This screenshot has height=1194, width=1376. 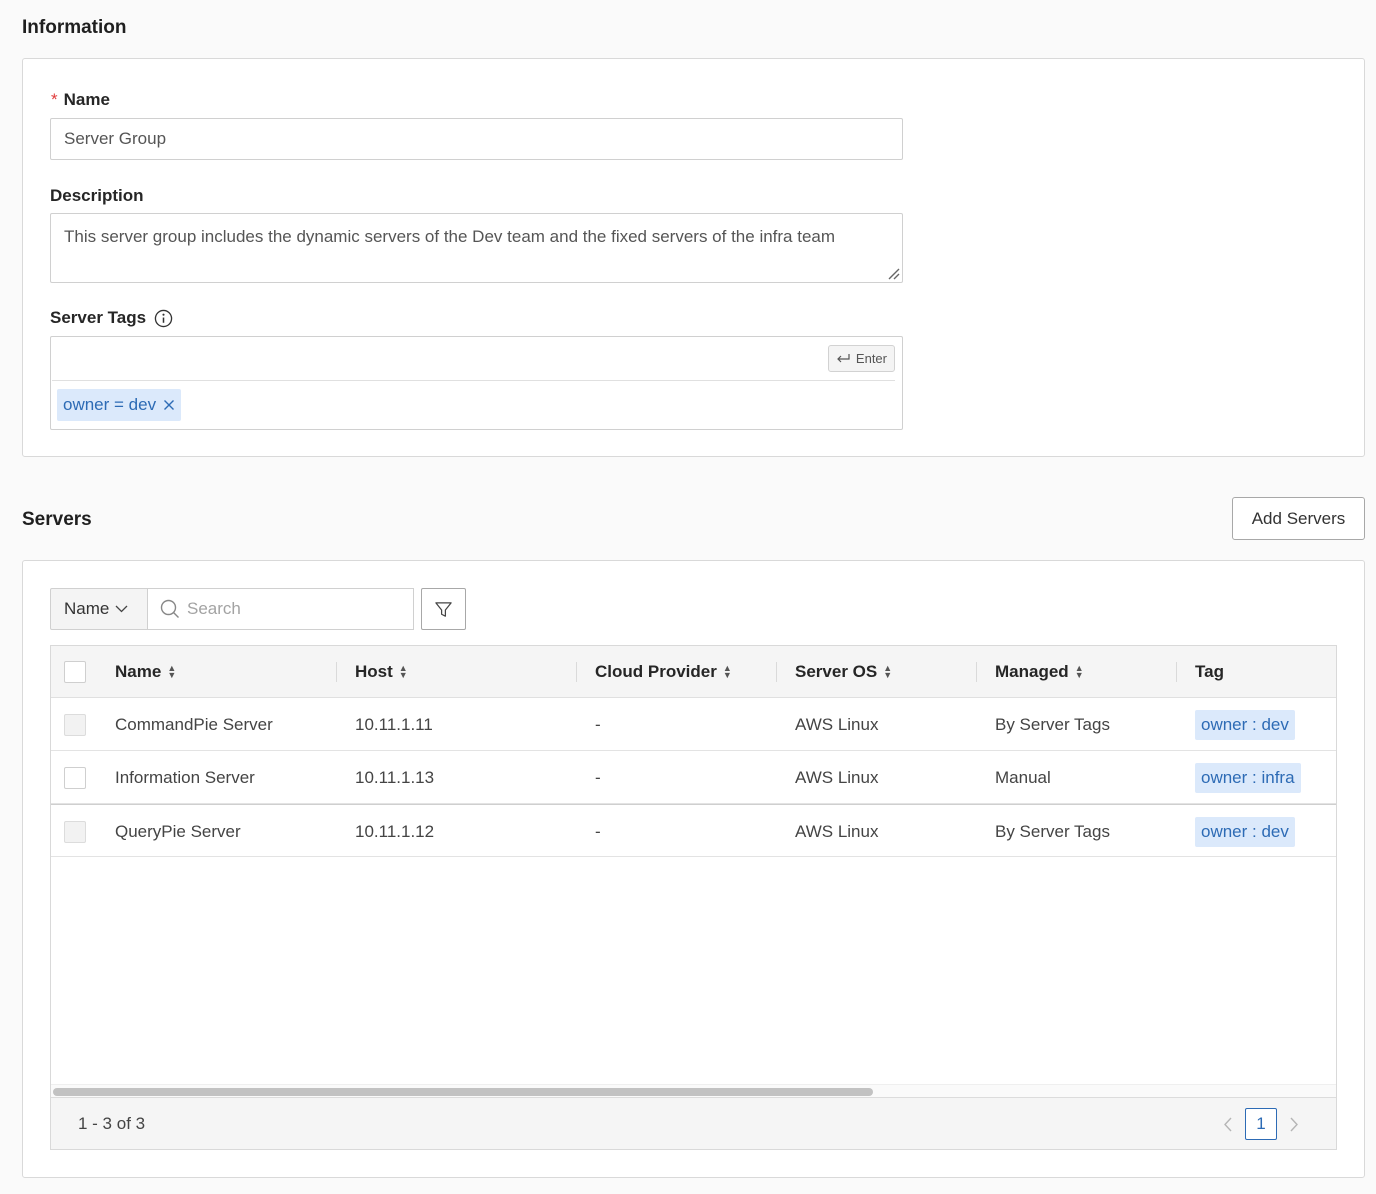 I want to click on server-tags-label-text: Server Tags, so click(x=98, y=317).